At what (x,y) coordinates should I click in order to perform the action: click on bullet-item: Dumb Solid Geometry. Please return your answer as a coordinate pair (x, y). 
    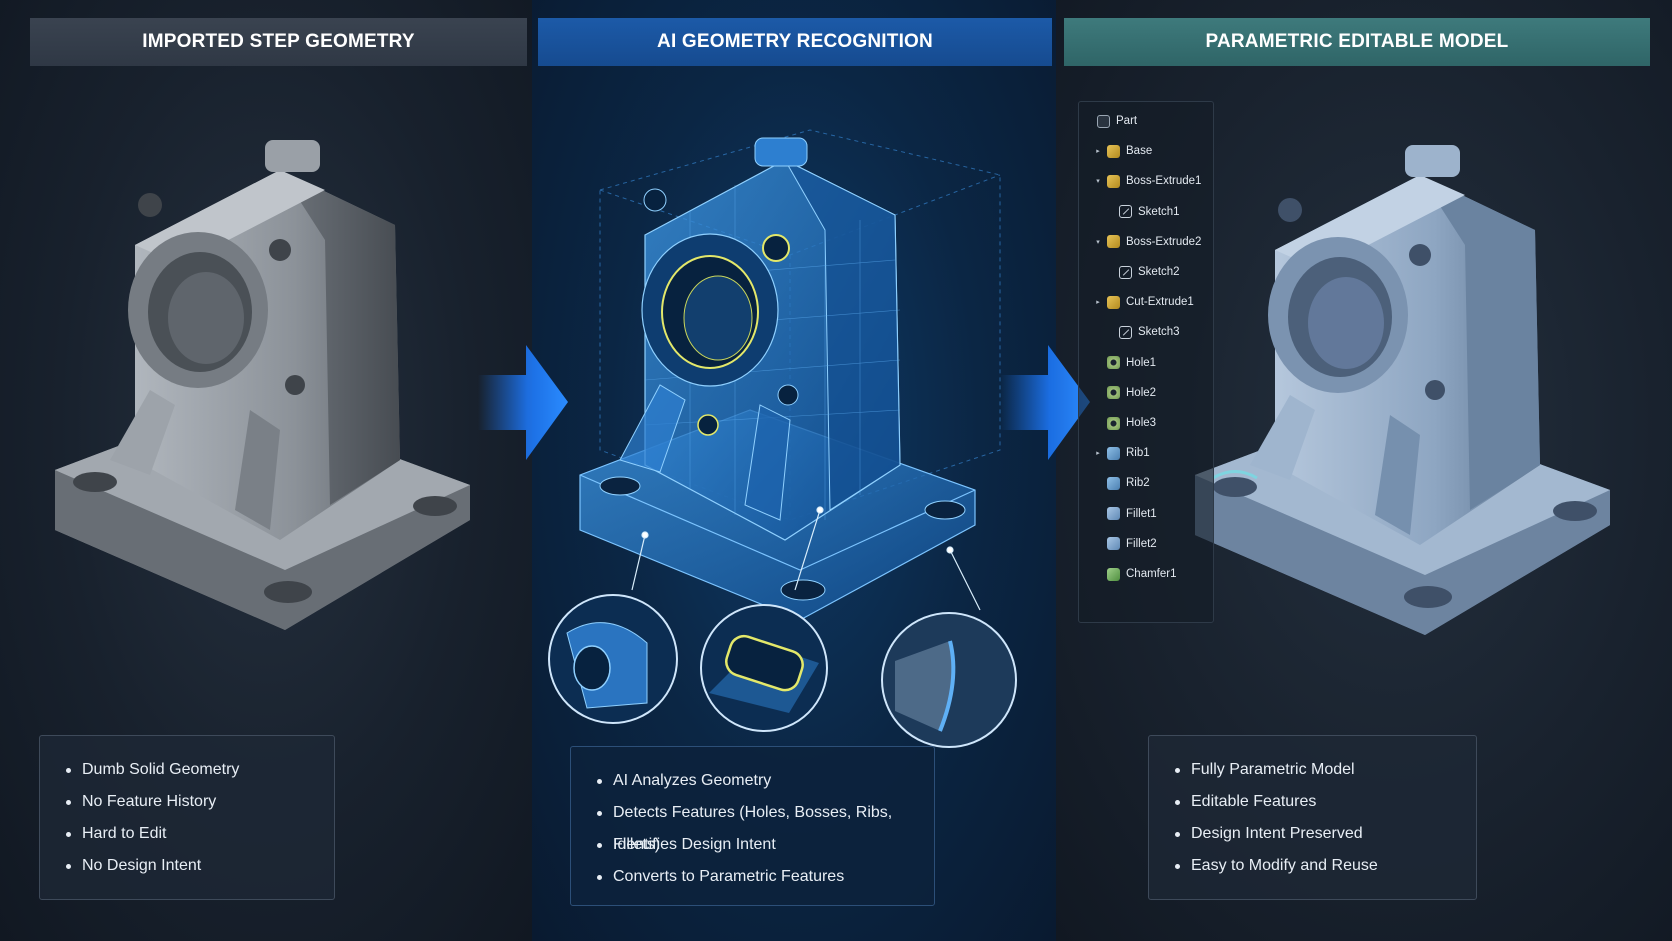
    Looking at the image, I should click on (200, 770).